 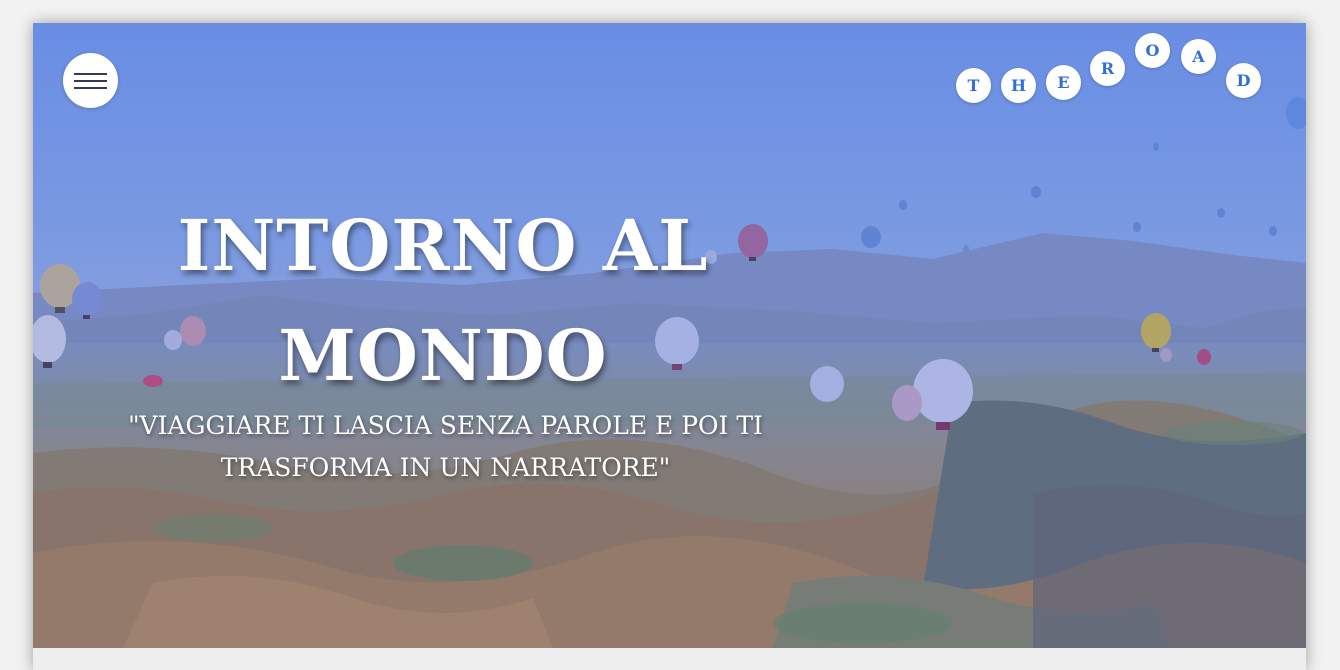 I want to click on logo-letter: A, so click(x=1198, y=56).